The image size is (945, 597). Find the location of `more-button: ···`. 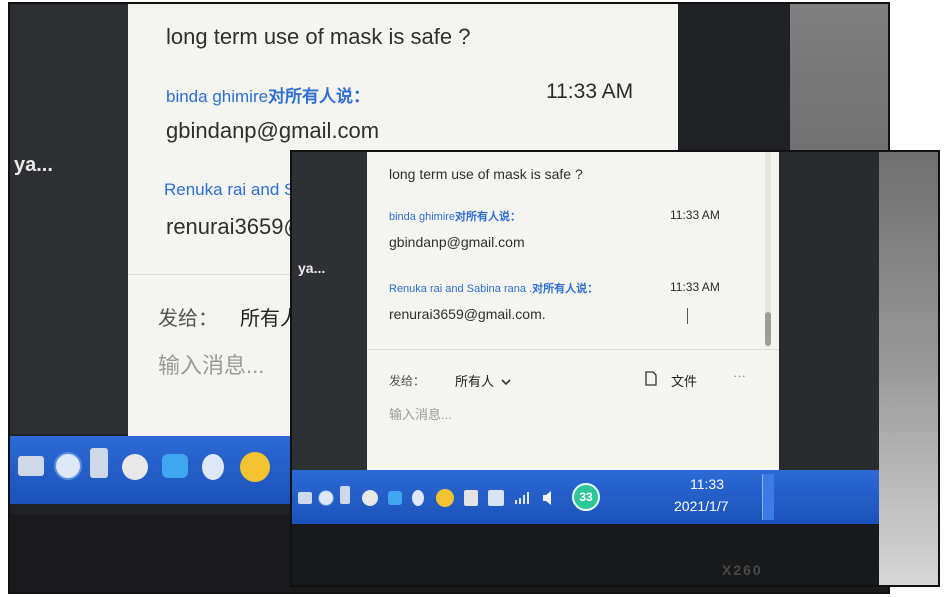

more-button: ··· is located at coordinates (739, 375).